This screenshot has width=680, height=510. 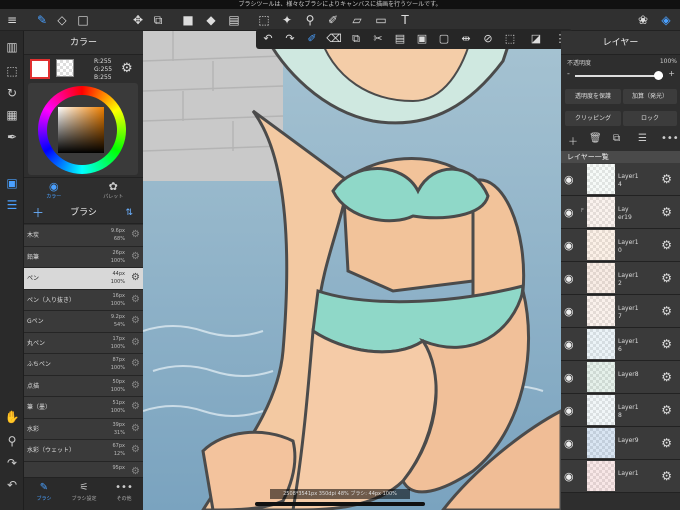 What do you see at coordinates (381, 20) in the screenshot?
I see `select-eraser-icon: ▭` at bounding box center [381, 20].